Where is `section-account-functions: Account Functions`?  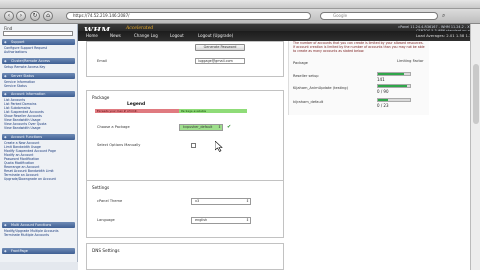 section-account-functions: Account Functions is located at coordinates (38, 137).